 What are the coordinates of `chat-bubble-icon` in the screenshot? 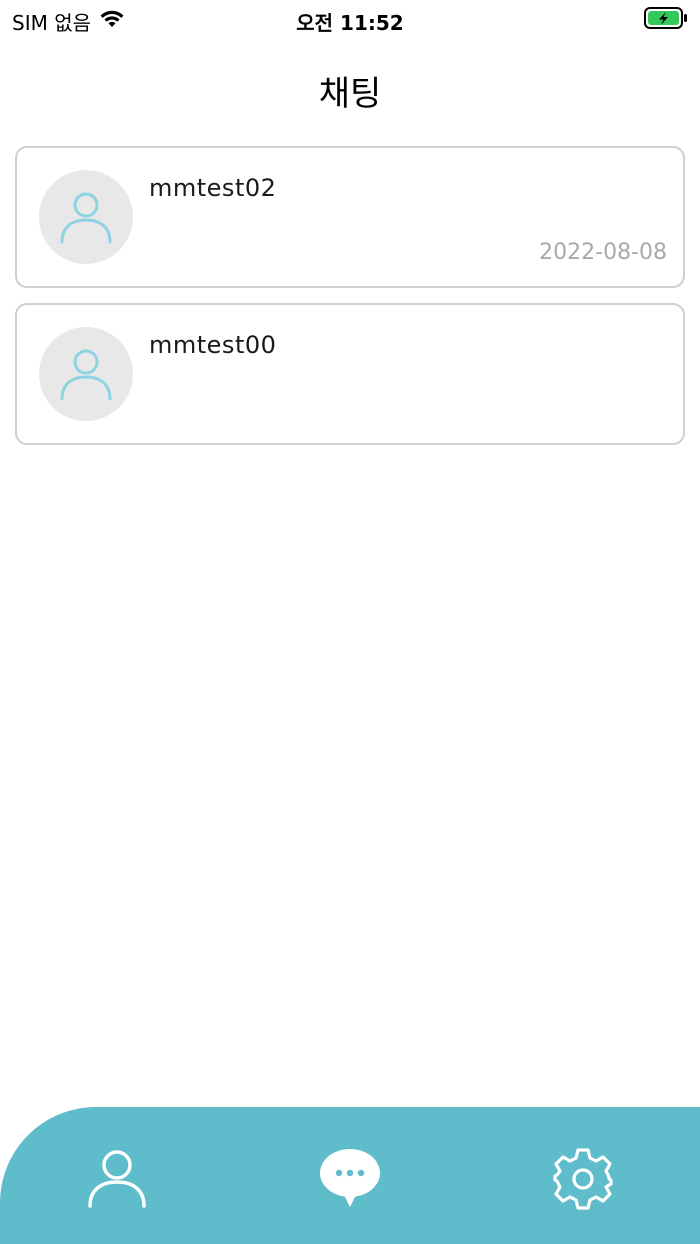 It's located at (350, 1178).